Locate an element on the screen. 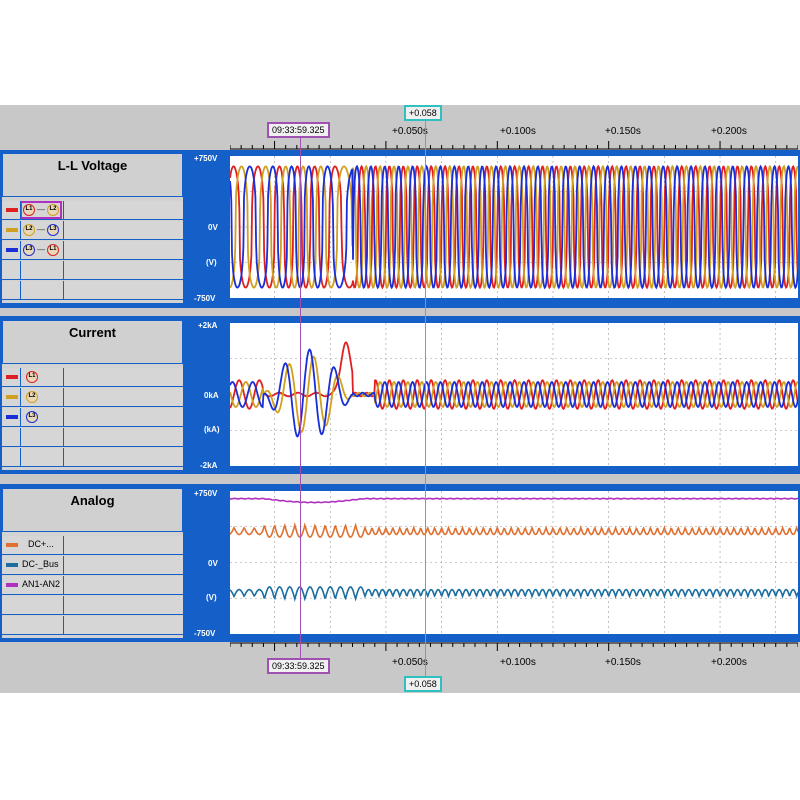  voltage-panel-title: L-L Voltage is located at coordinates (92, 175).